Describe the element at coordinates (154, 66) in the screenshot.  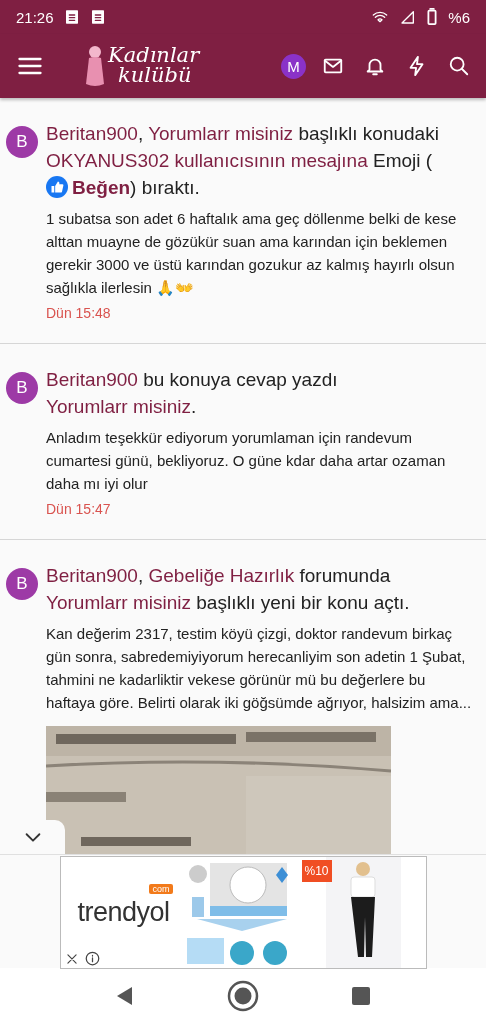
I see `logo: Kadınlar kulübü` at that location.